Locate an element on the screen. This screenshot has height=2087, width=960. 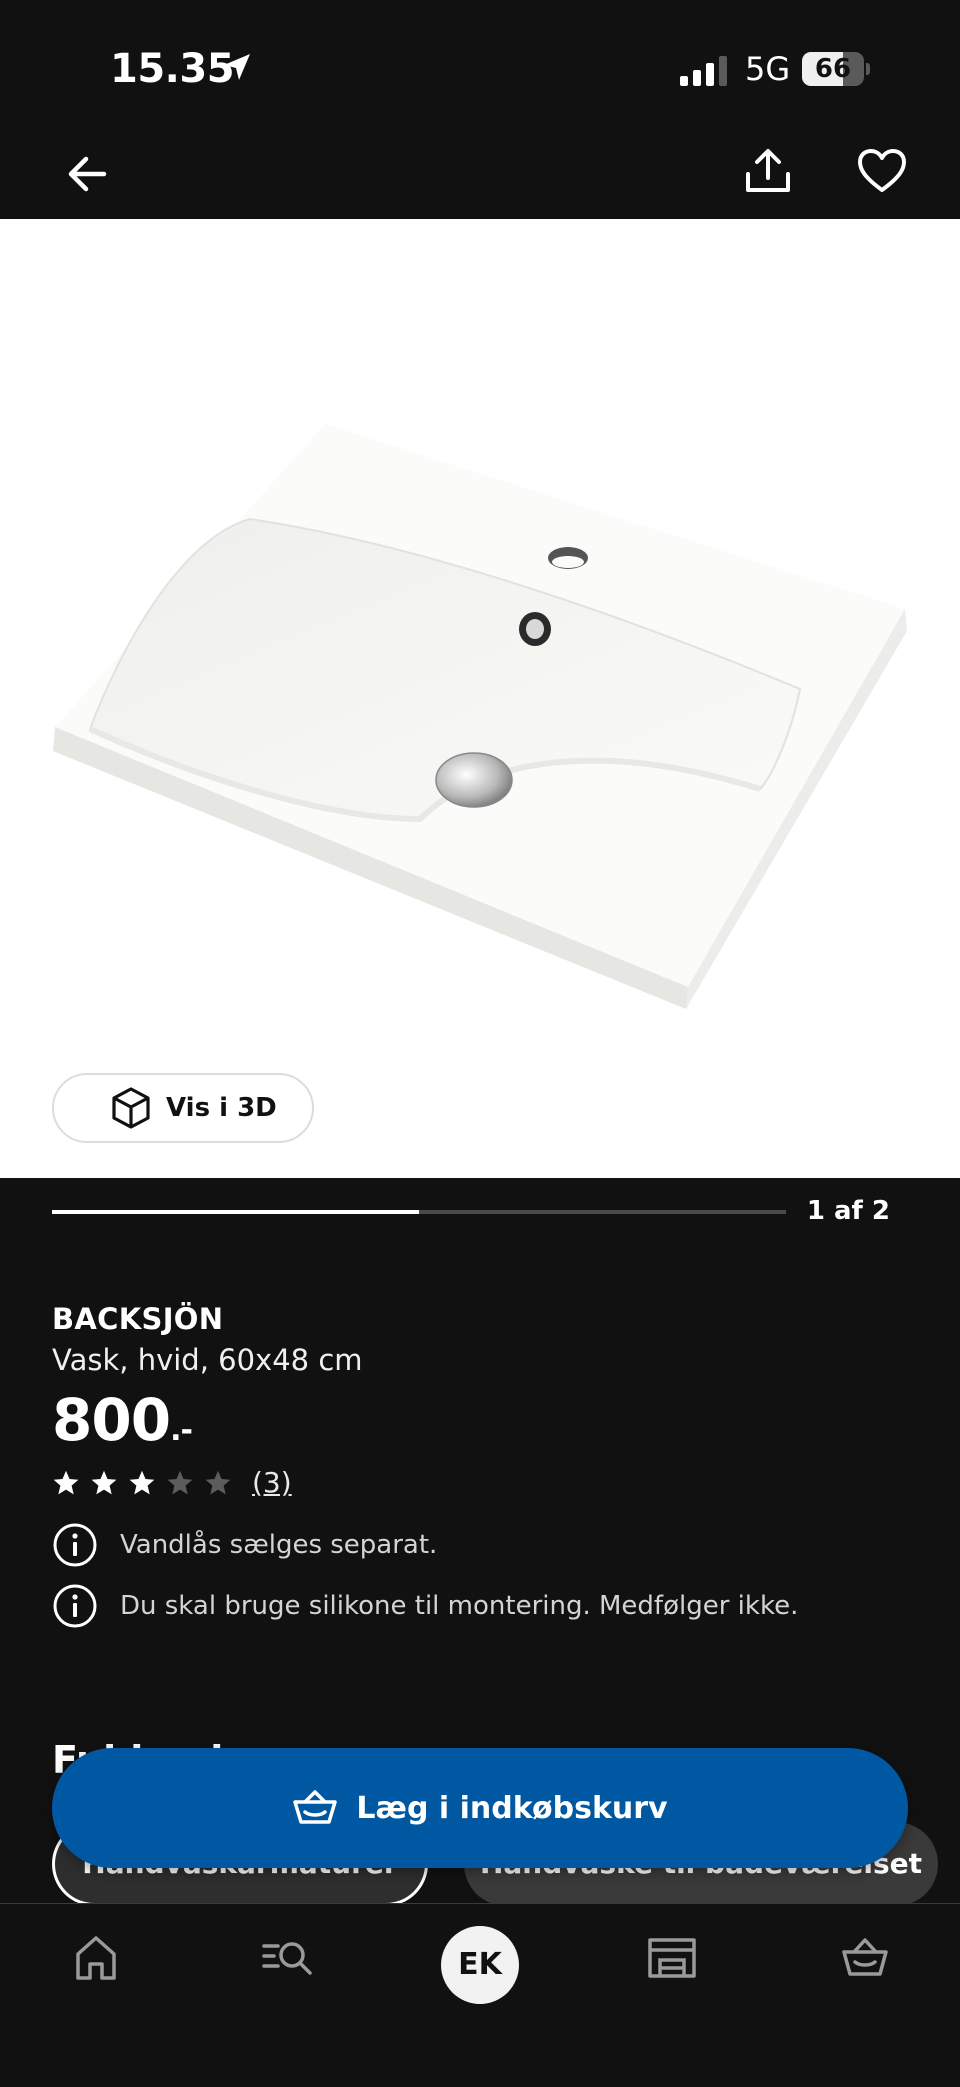
product-price: 800.- is located at coordinates (122, 1420).